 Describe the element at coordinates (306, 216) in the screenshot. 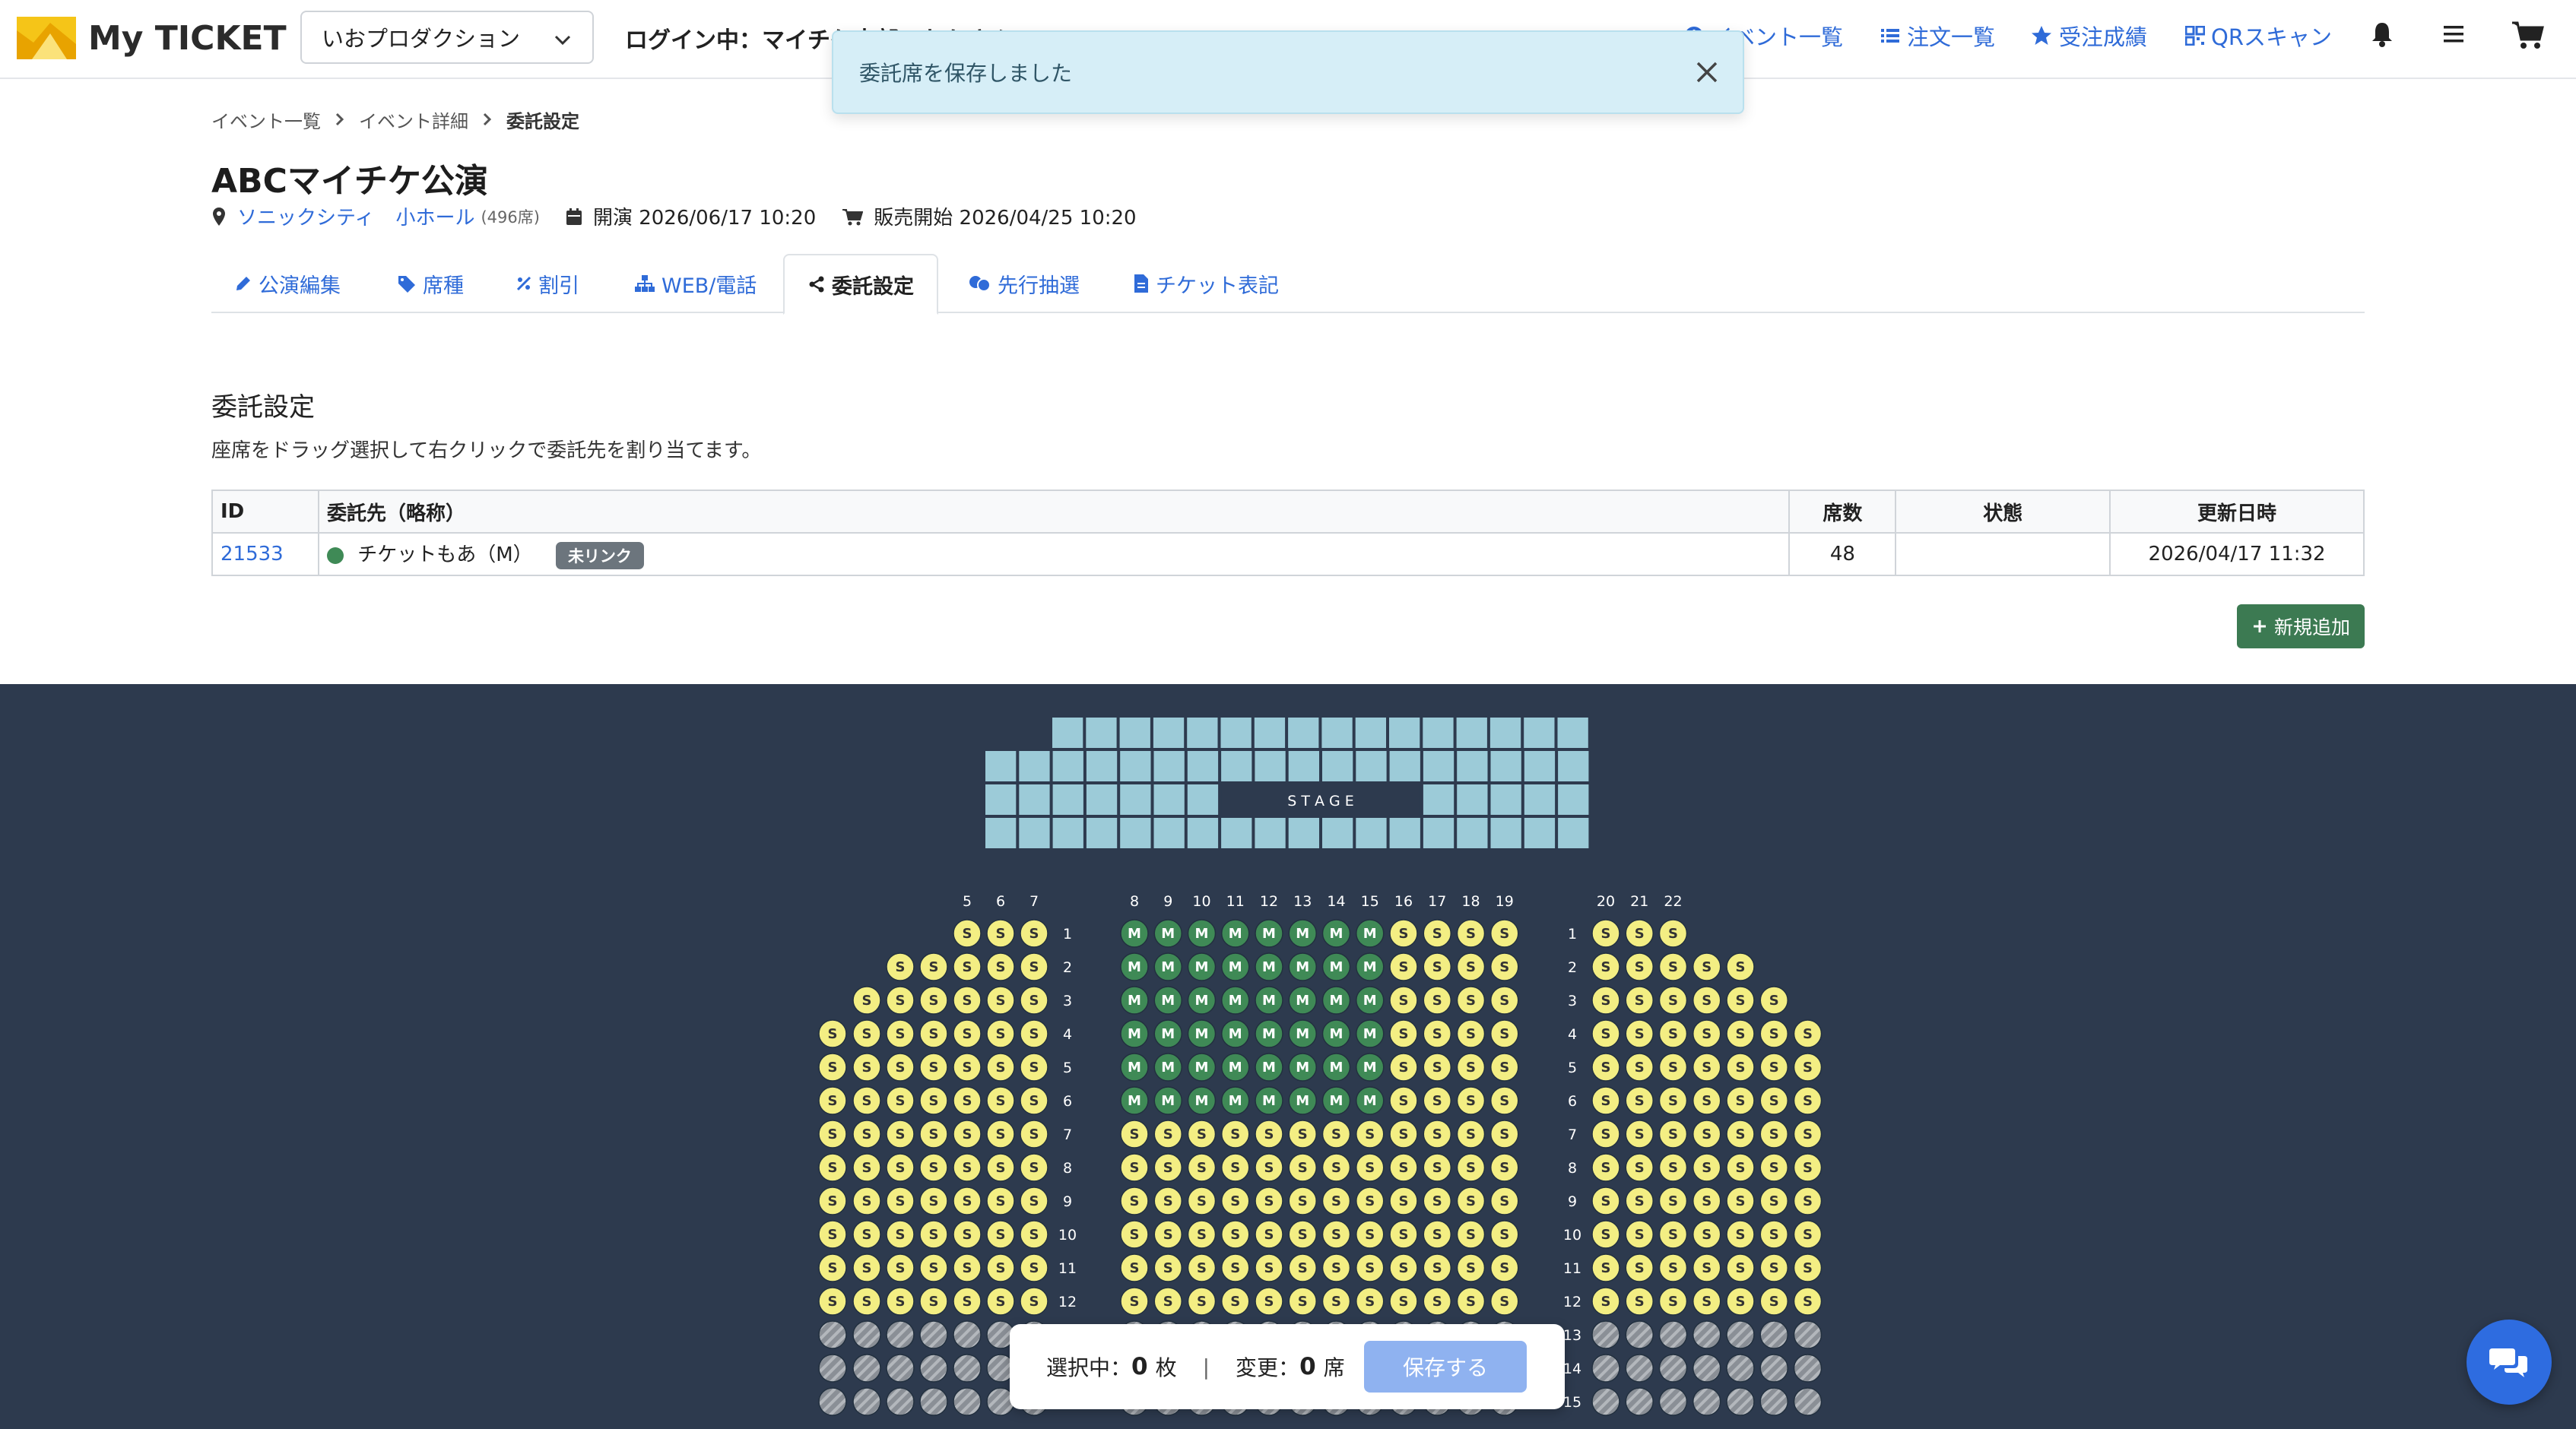

I see `venue-link: ソニックシティ` at that location.